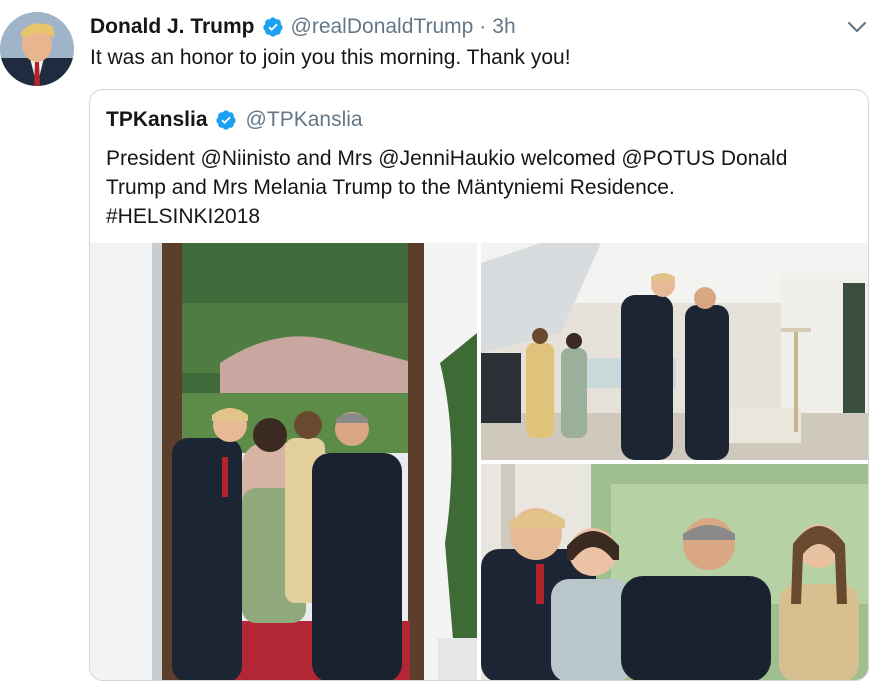  I want to click on quoted-tweet-header: TPKanslia @TPKanslia, so click(234, 120).